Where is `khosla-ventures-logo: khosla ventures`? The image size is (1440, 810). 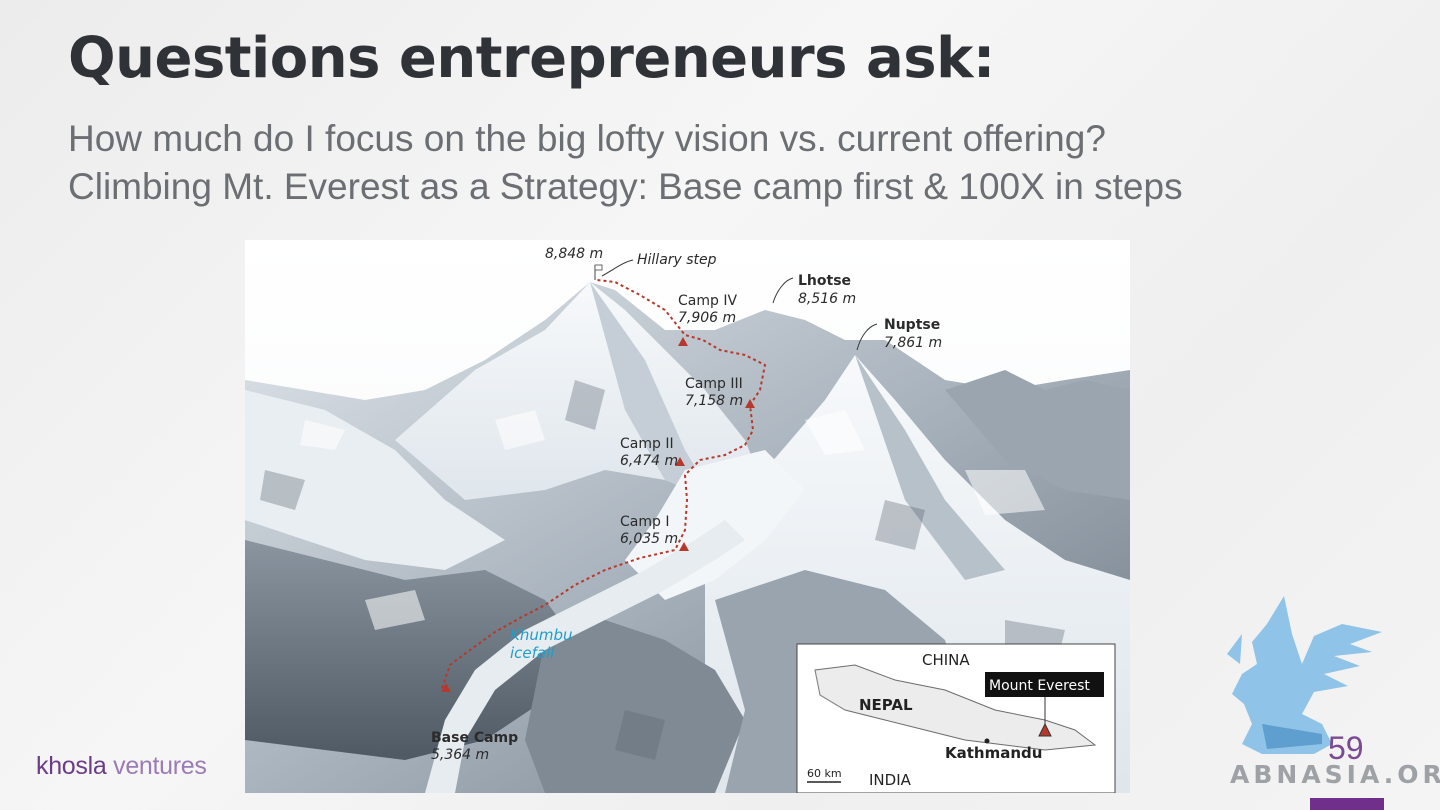
khosla-ventures-logo: khosla ventures is located at coordinates (121, 766).